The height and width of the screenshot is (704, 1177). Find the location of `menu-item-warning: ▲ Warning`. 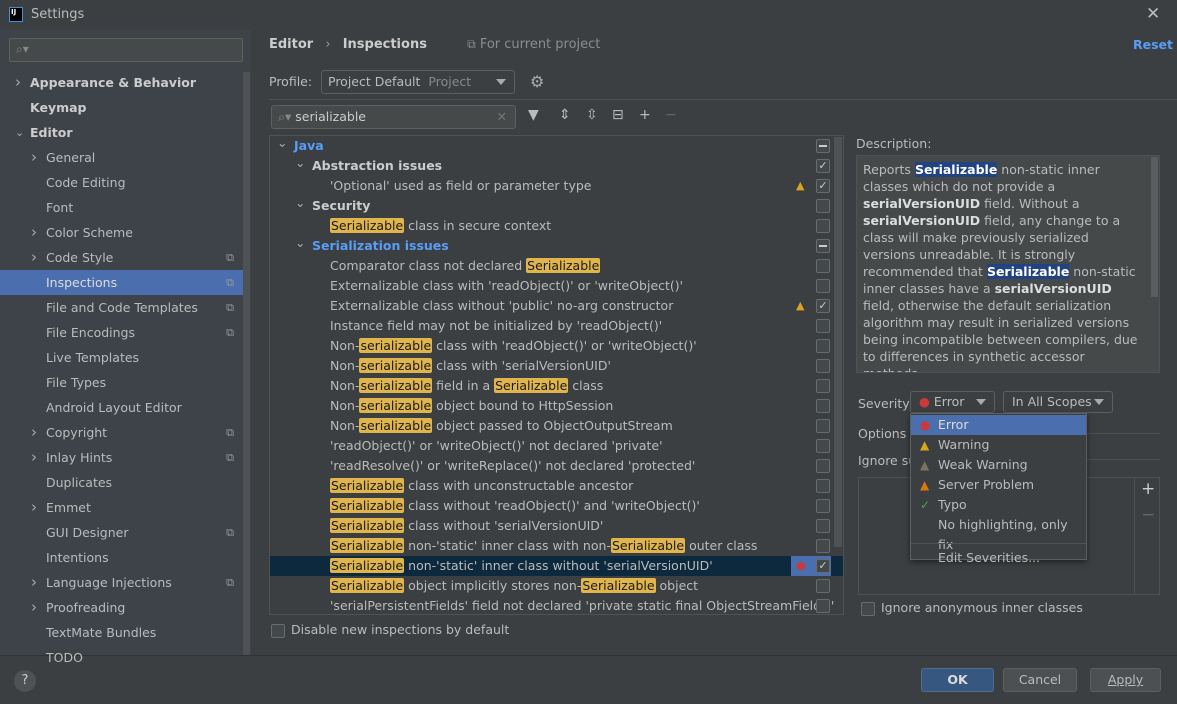

menu-item-warning: ▲ Warning is located at coordinates (998, 445).